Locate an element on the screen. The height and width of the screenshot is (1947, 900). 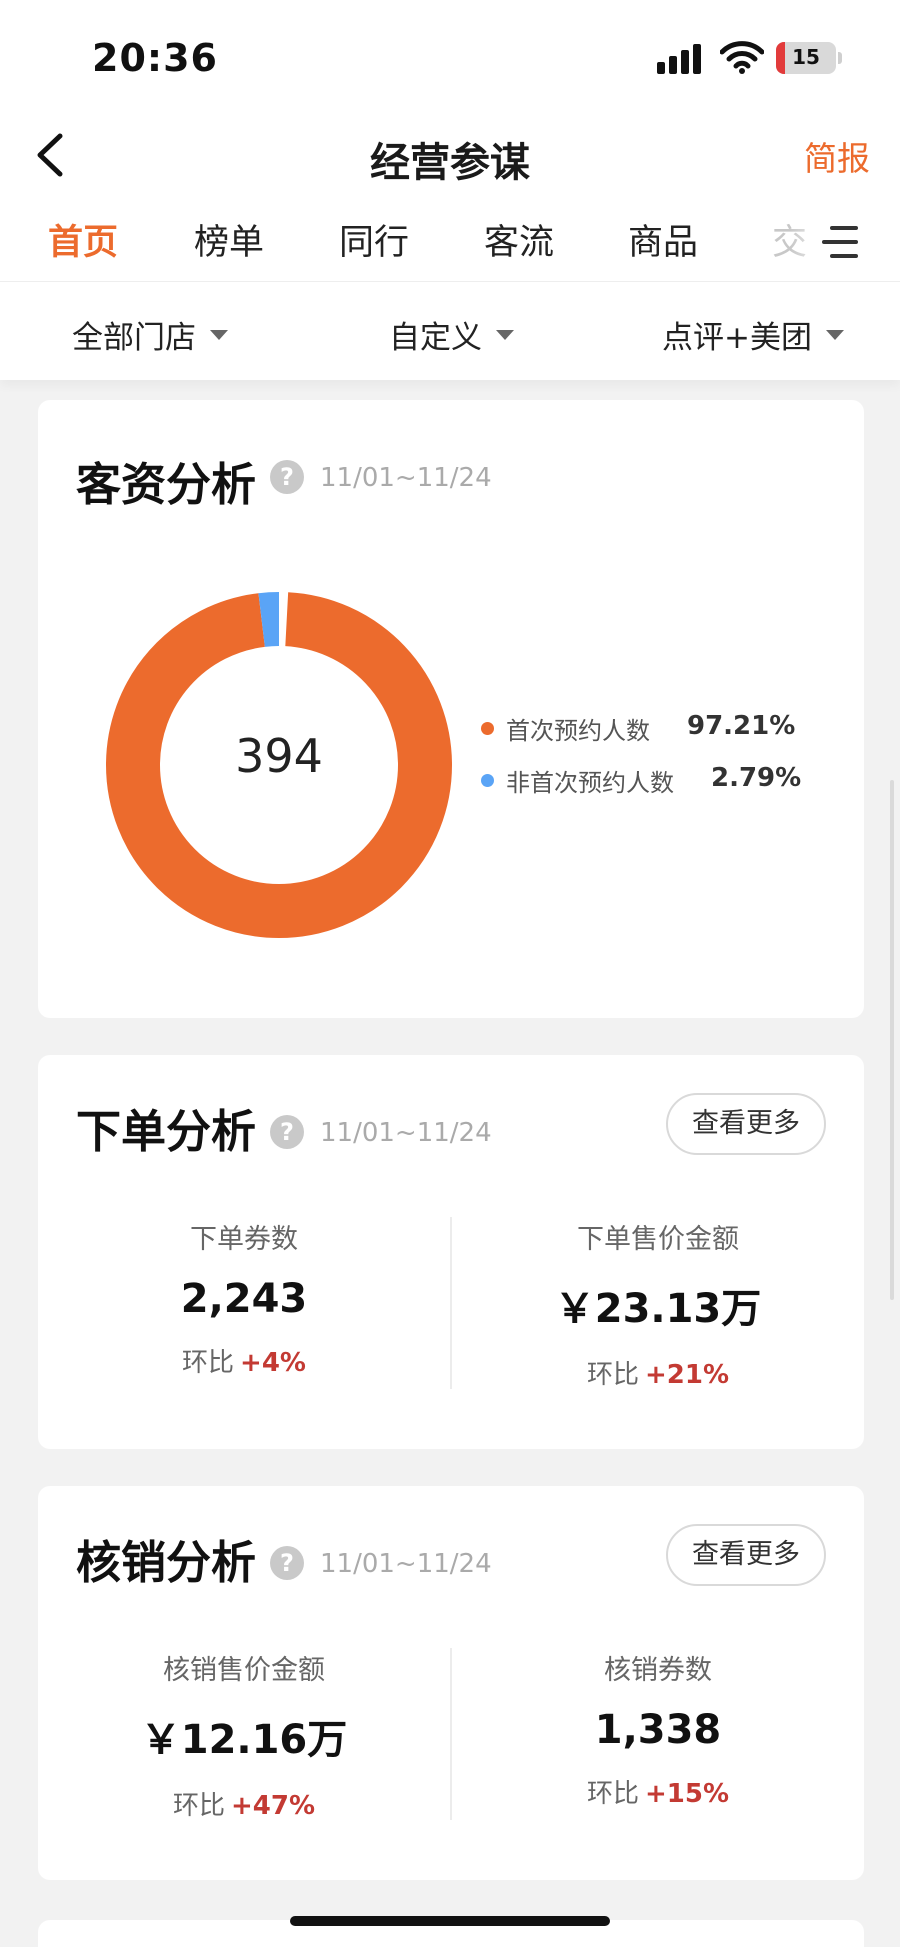
card-title: 客资分析 is located at coordinates (166, 484).